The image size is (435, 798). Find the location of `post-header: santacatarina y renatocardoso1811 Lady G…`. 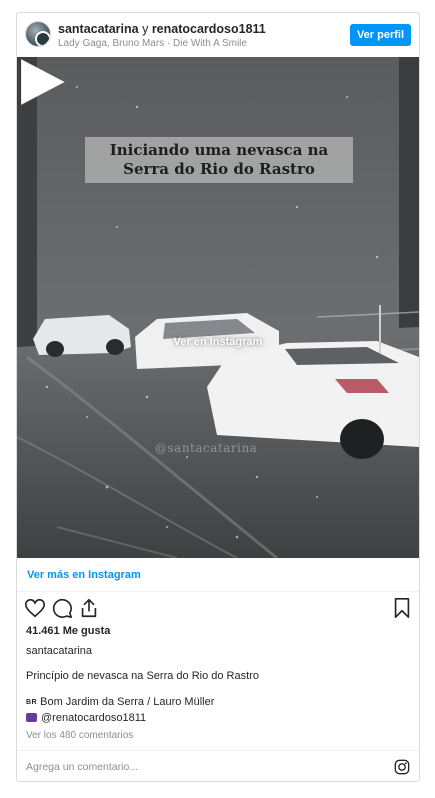

post-header: santacatarina y renatocardoso1811 Lady G… is located at coordinates (218, 35).